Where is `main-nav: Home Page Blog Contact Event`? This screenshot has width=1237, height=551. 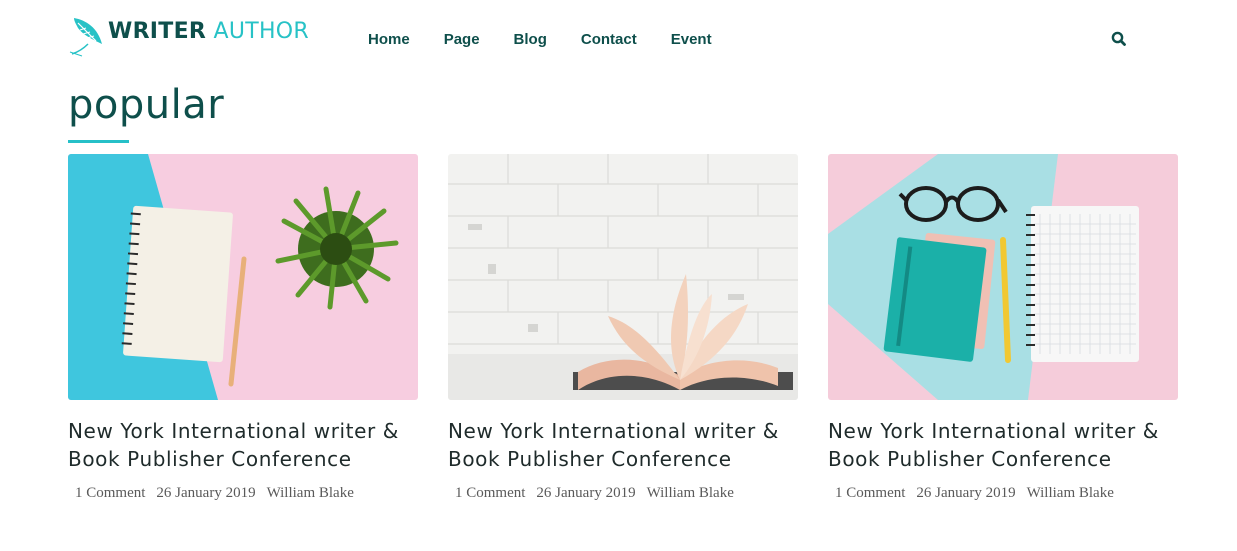 main-nav: Home Page Blog Contact Event is located at coordinates (557, 39).